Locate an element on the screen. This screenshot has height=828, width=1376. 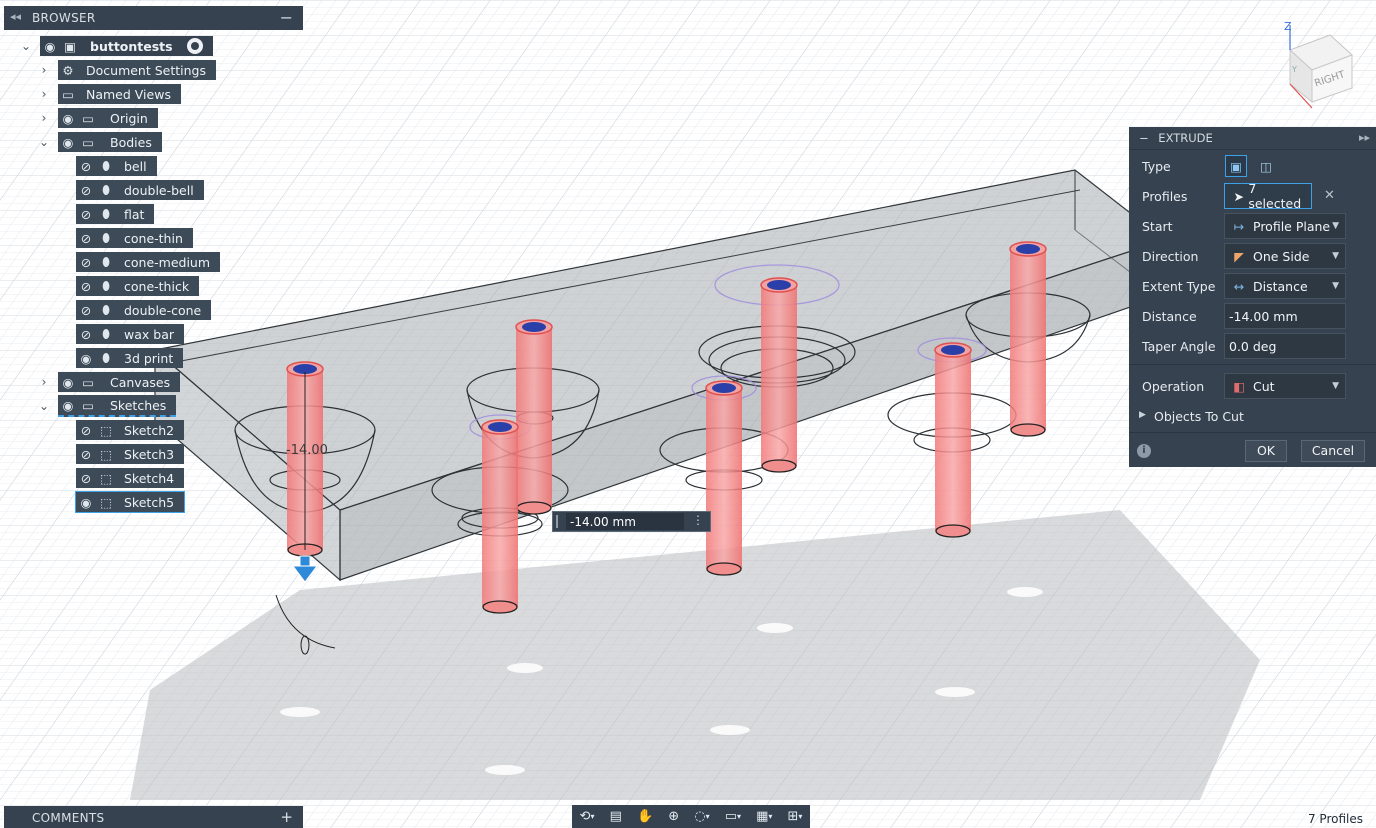
drag-handle-icon is located at coordinates (560, 521).